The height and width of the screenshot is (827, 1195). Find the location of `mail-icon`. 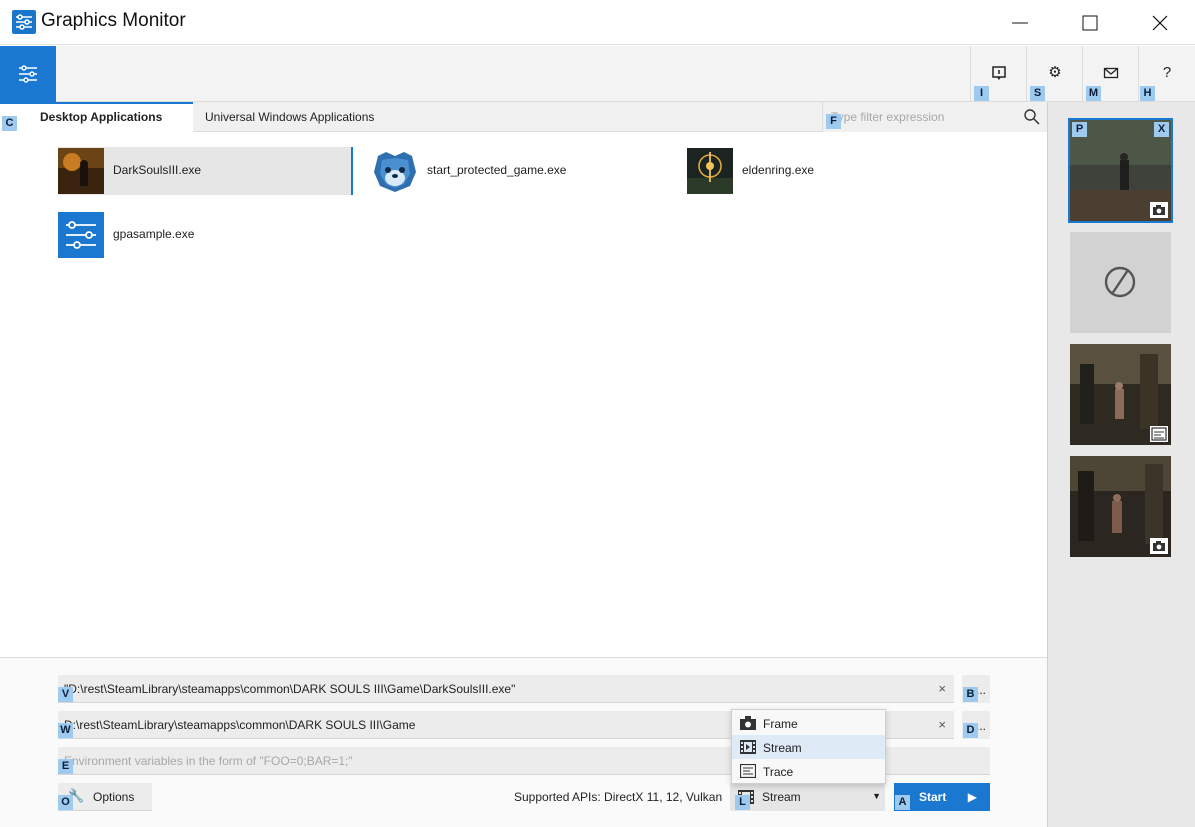

mail-icon is located at coordinates (1111, 73).